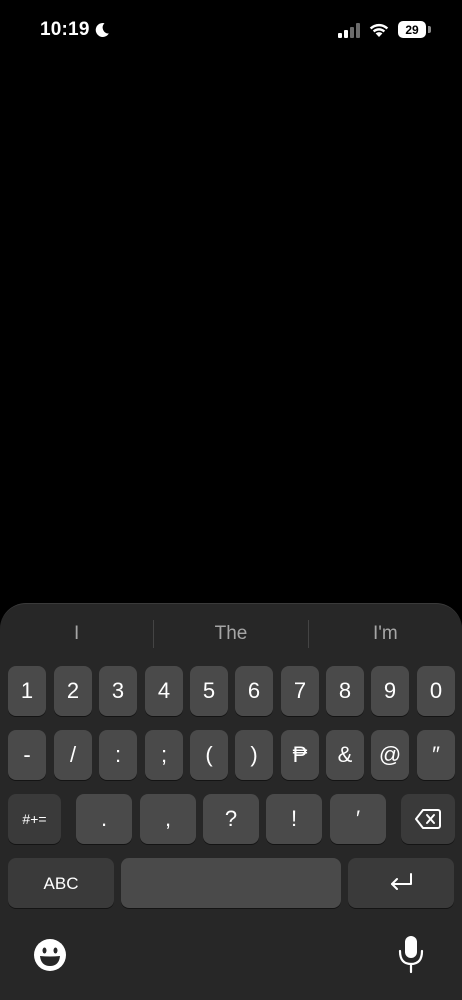  What do you see at coordinates (118, 691) in the screenshot?
I see `key-3: 3` at bounding box center [118, 691].